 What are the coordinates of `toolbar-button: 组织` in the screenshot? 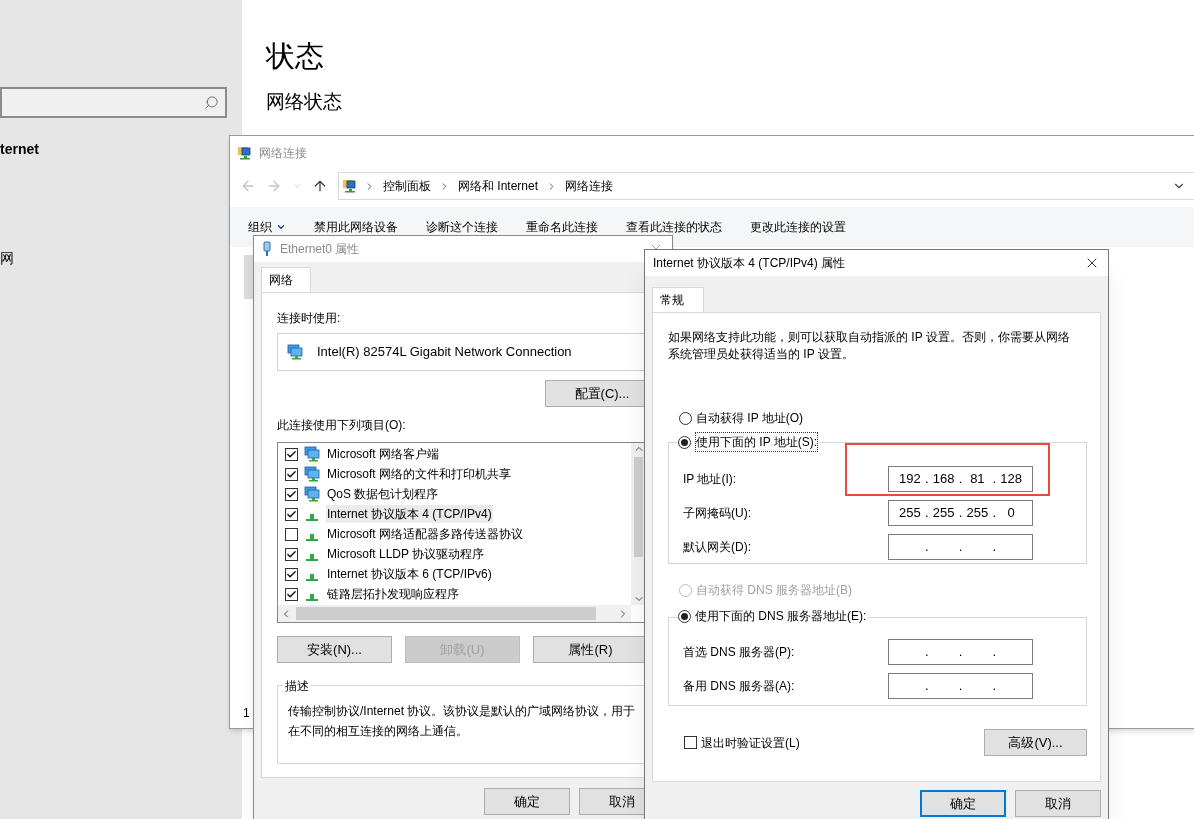 It's located at (267, 227).